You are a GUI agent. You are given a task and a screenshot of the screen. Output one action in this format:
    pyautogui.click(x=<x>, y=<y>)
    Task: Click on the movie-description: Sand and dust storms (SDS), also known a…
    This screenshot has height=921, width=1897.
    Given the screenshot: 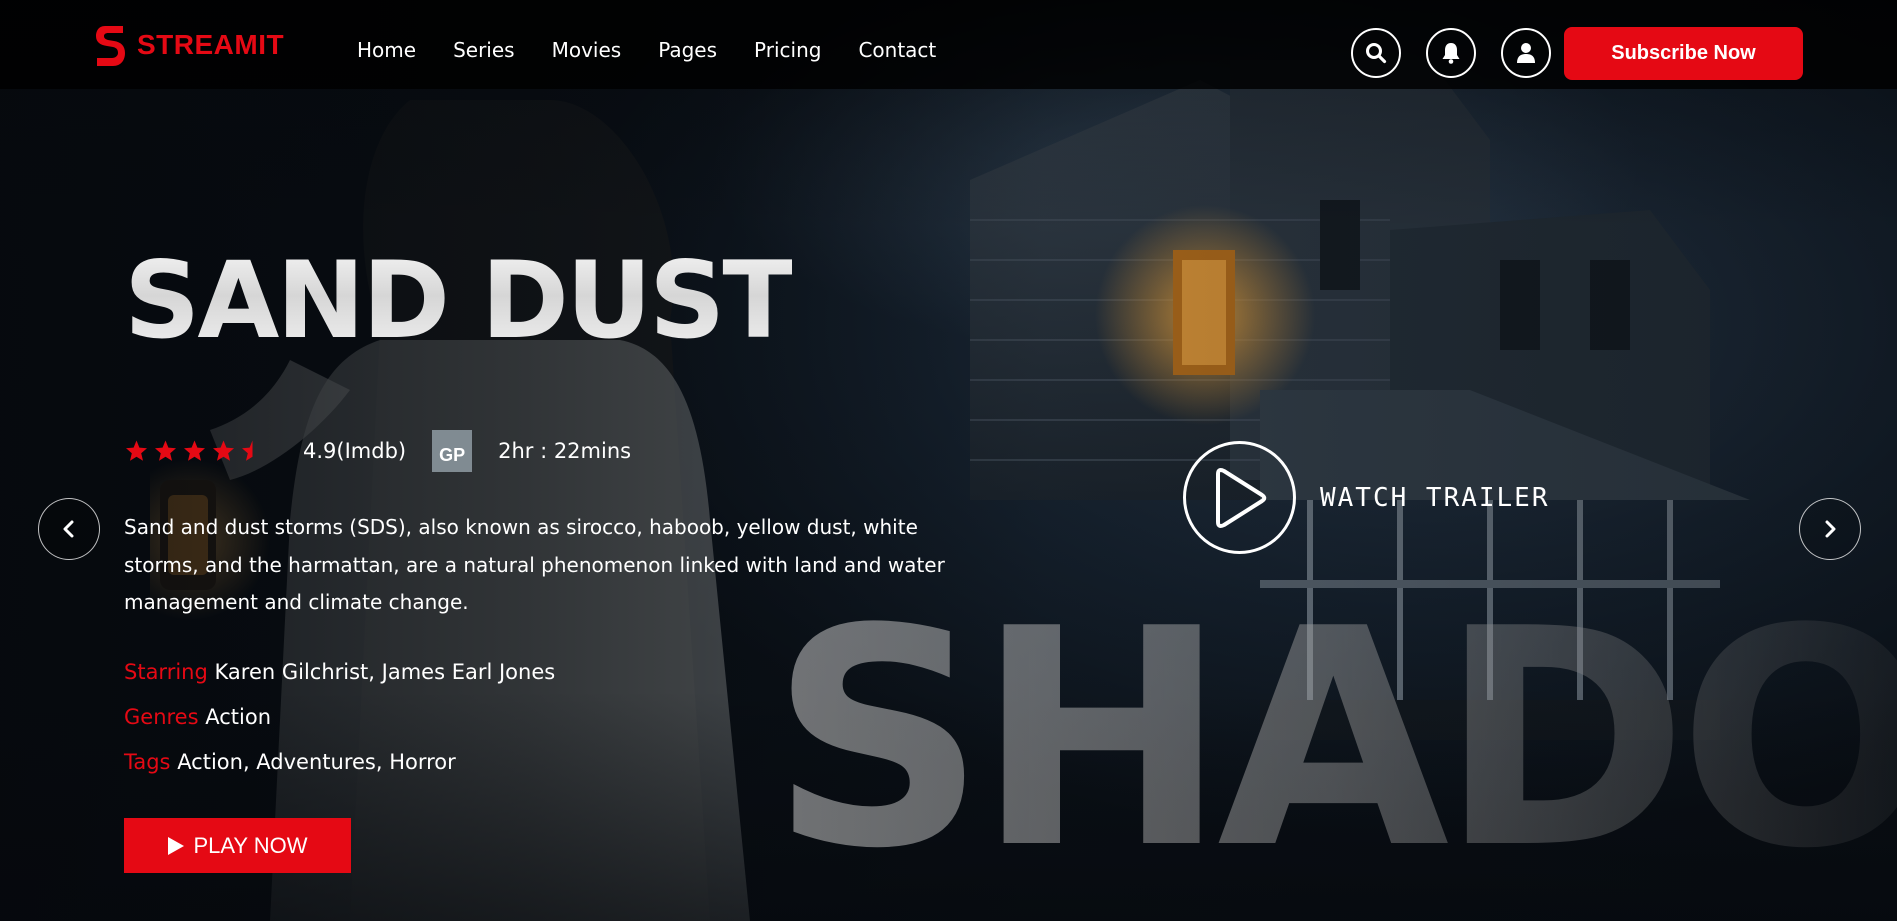 What is the action you would take?
    pyautogui.click(x=534, y=564)
    